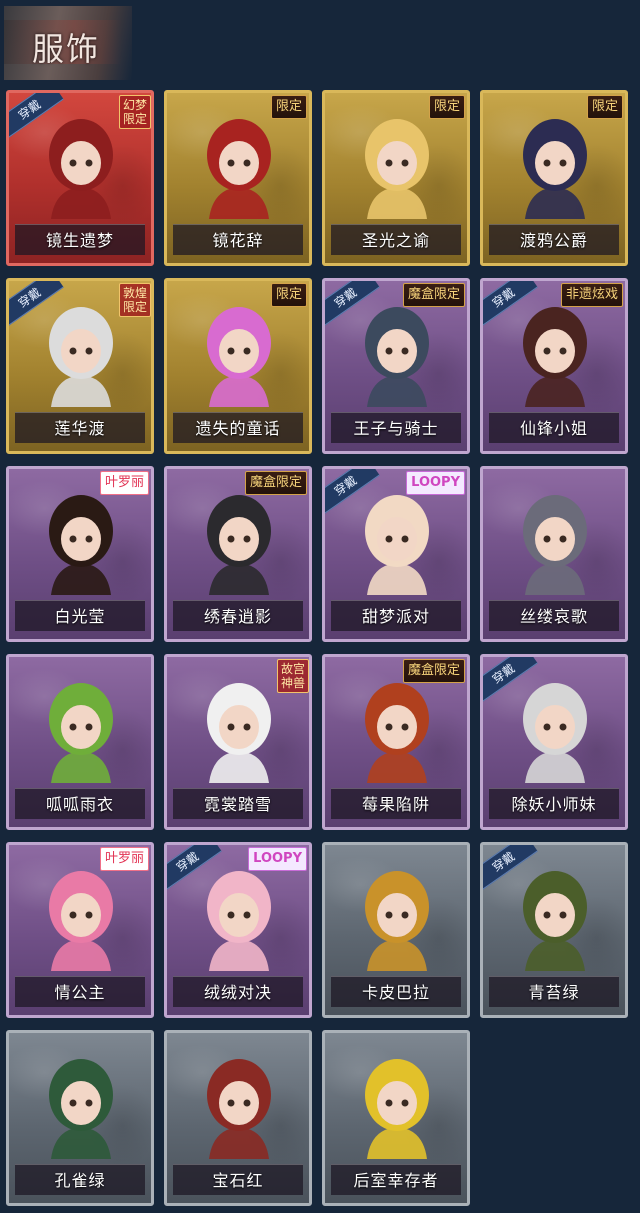 The width and height of the screenshot is (640, 1213). What do you see at coordinates (396, 1180) in the screenshot?
I see `costume-name: 后室幸存者` at bounding box center [396, 1180].